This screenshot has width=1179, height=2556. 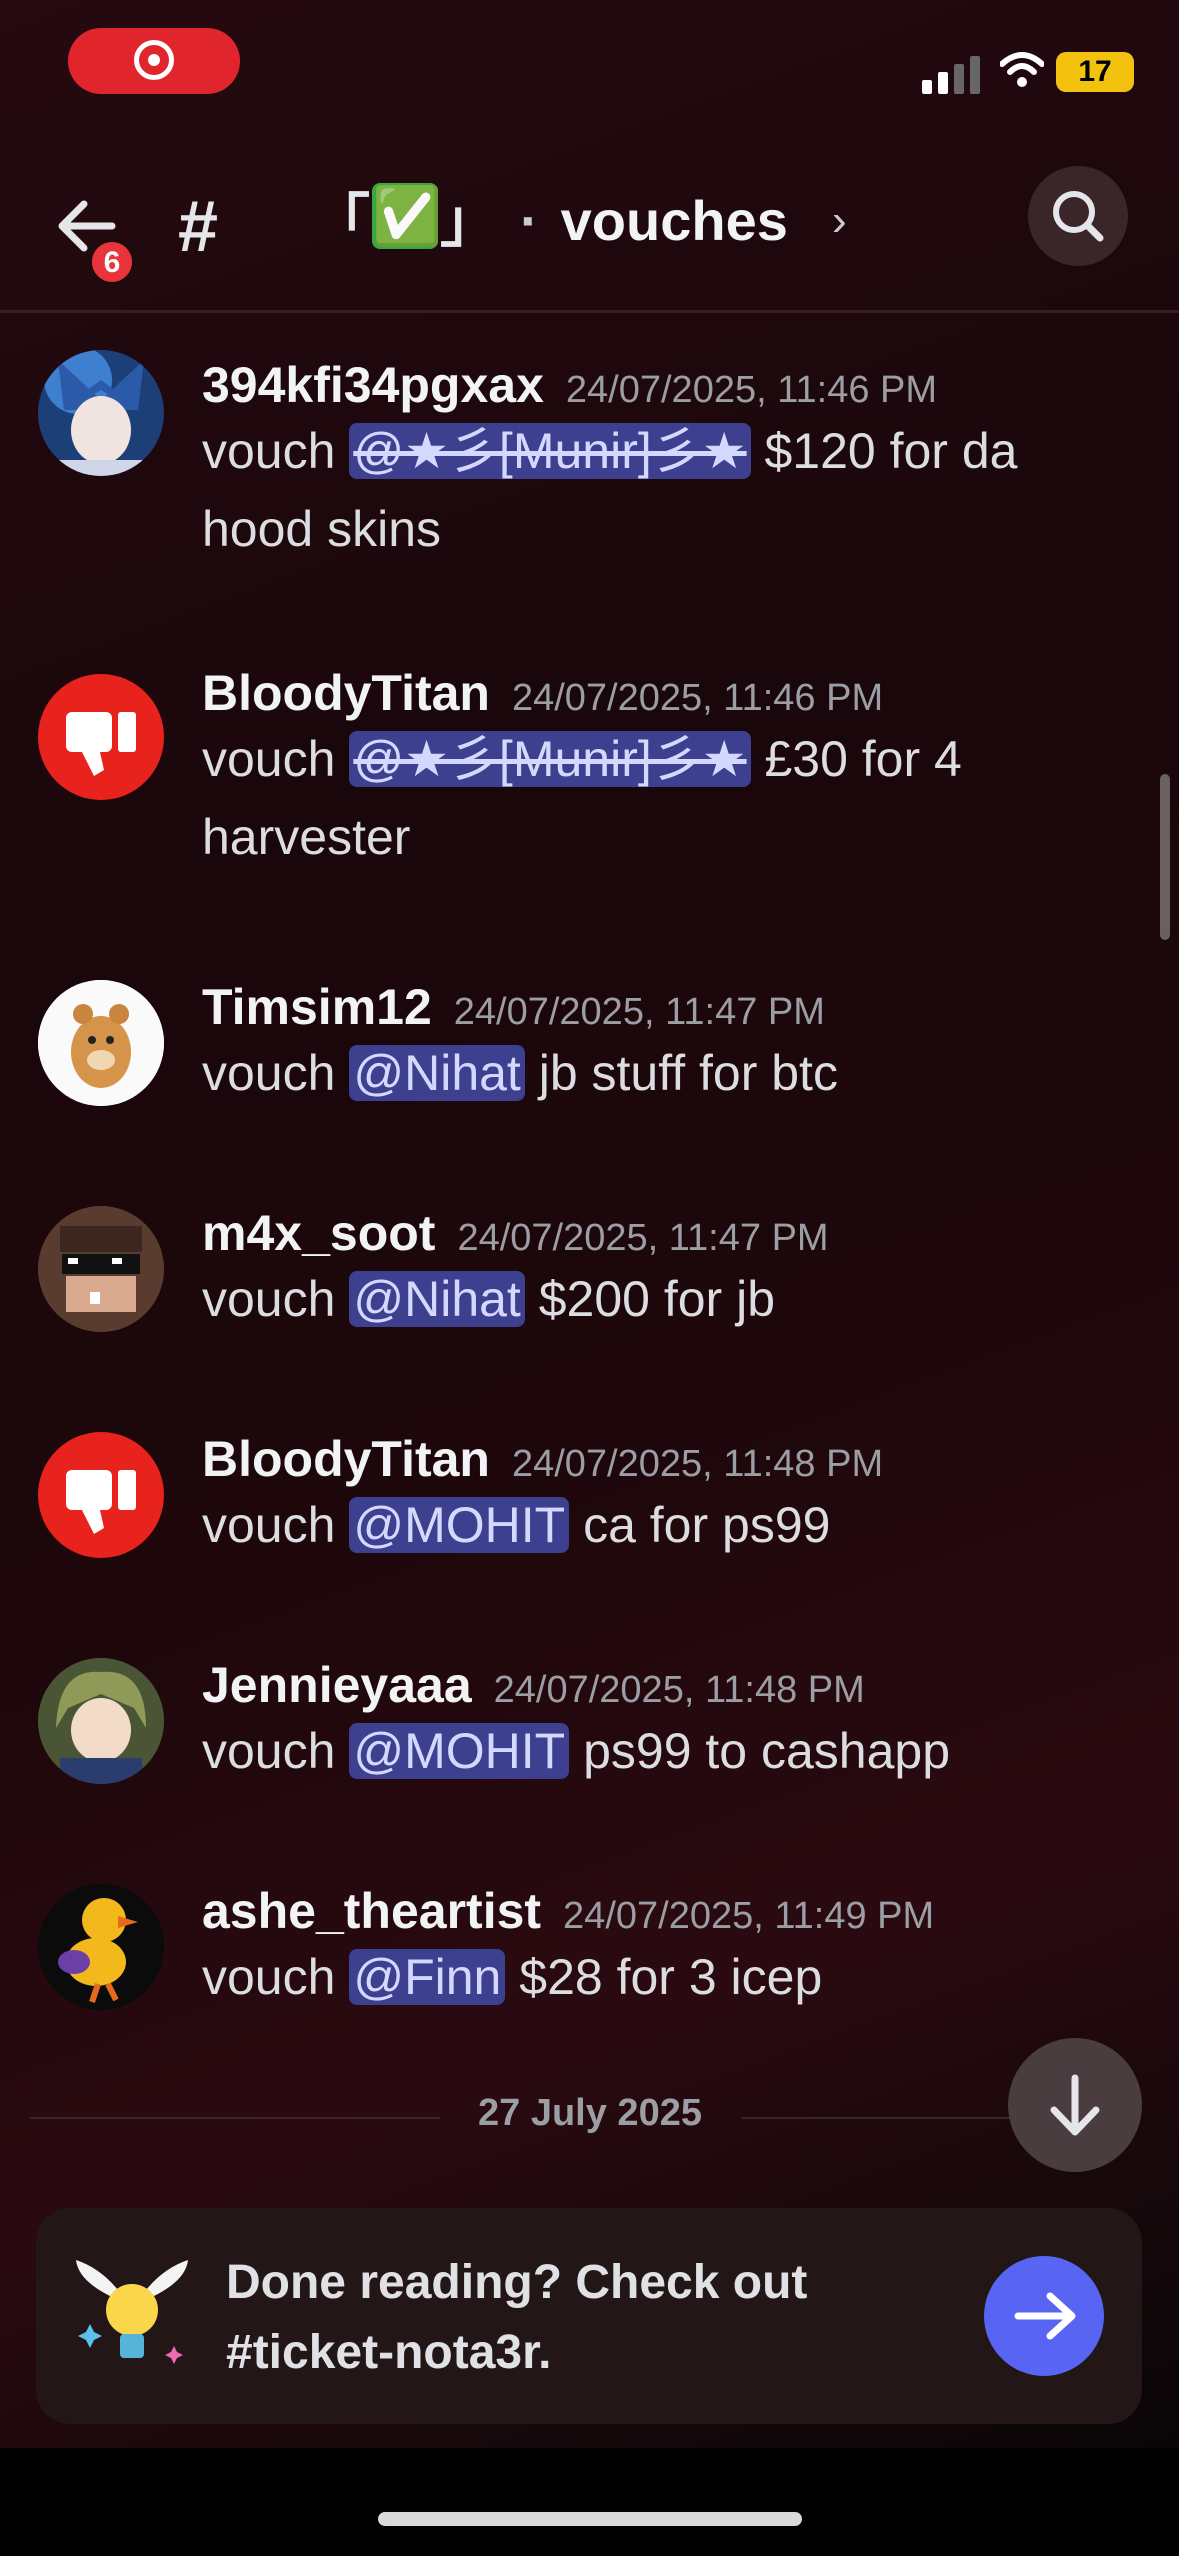 I want to click on go-to-channel-button, so click(x=1044, y=2316).